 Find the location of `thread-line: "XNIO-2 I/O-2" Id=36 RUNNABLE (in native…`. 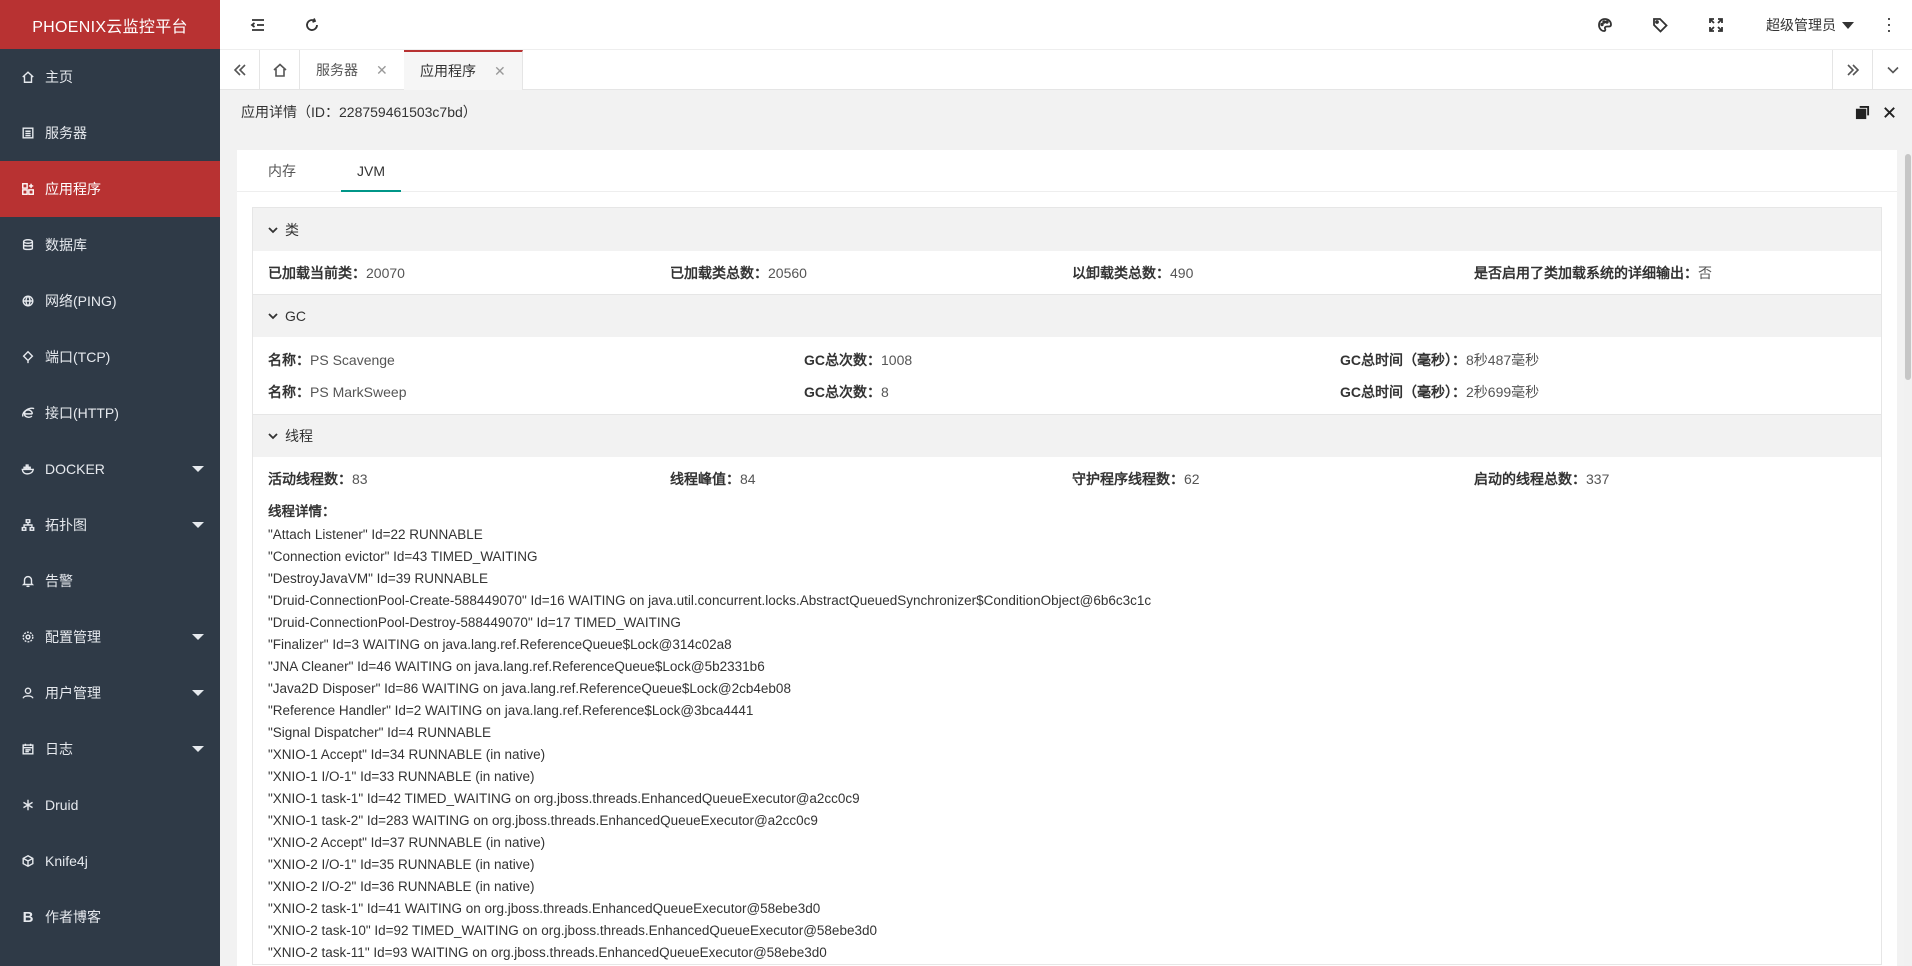

thread-line: "XNIO-2 I/O-2" Id=36 RUNNABLE (in native… is located at coordinates (401, 886).